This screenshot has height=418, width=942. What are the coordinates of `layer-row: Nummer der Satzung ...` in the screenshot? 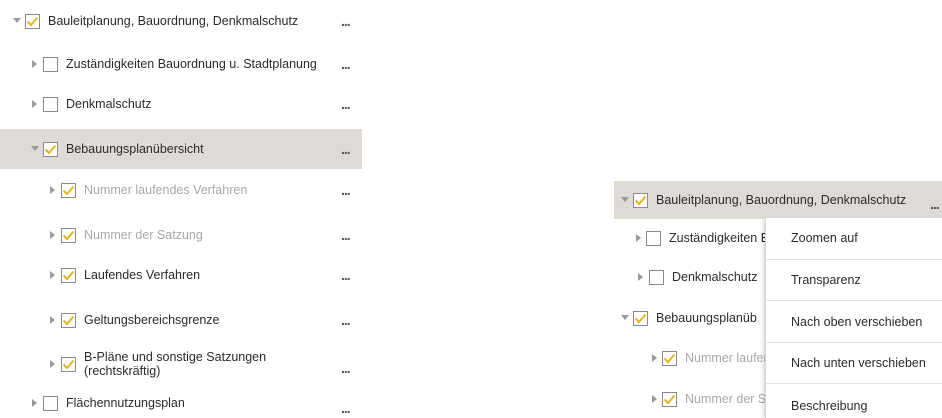 It's located at (181, 235).